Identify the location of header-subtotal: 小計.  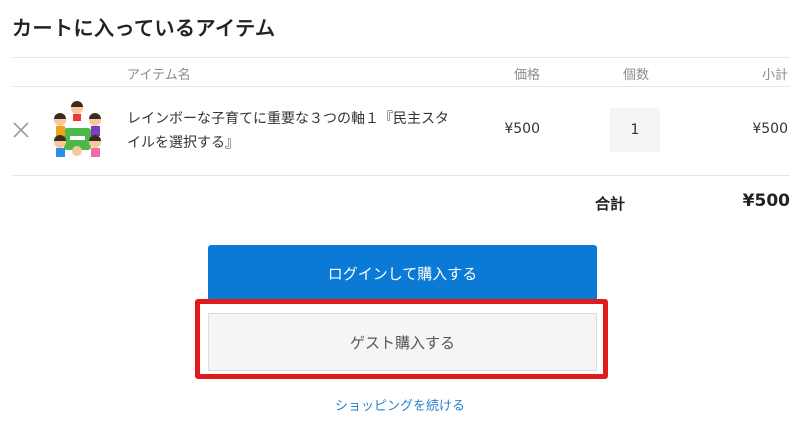
(774, 75).